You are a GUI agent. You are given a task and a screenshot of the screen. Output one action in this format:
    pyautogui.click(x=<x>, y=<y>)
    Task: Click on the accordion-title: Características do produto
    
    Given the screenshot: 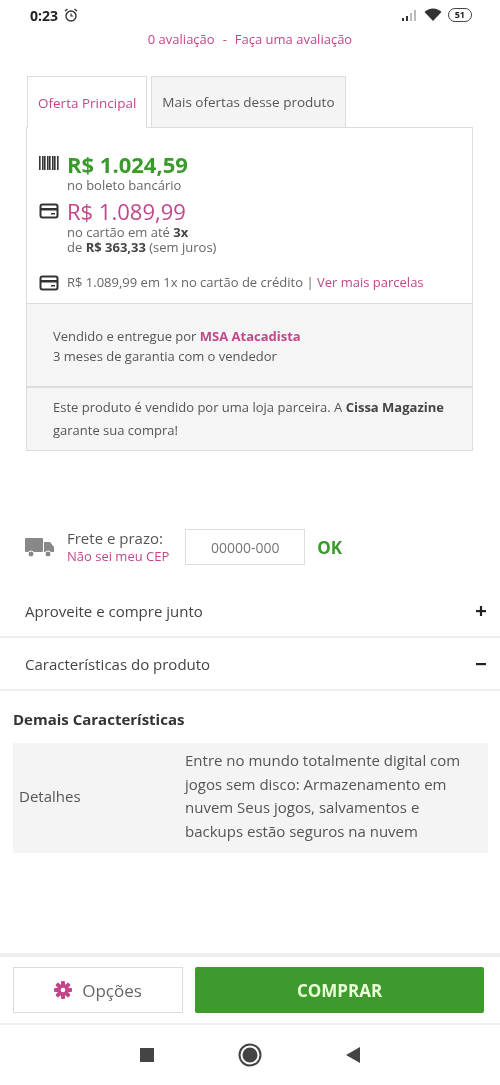 What is the action you would take?
    pyautogui.click(x=118, y=663)
    